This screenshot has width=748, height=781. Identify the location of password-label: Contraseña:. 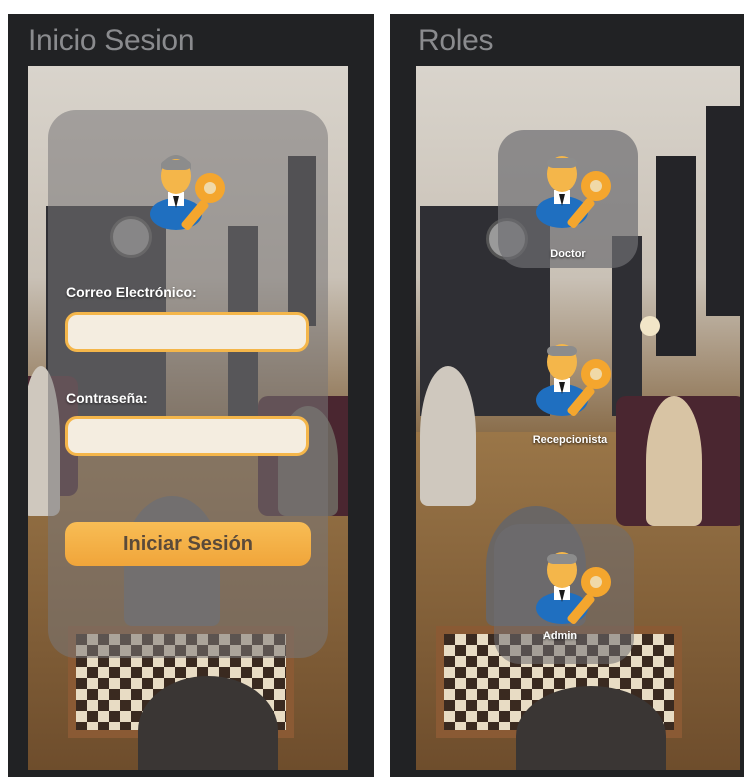
(107, 398).